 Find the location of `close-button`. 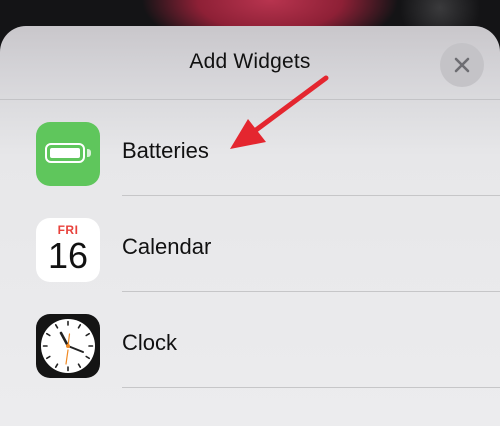

close-button is located at coordinates (462, 65).